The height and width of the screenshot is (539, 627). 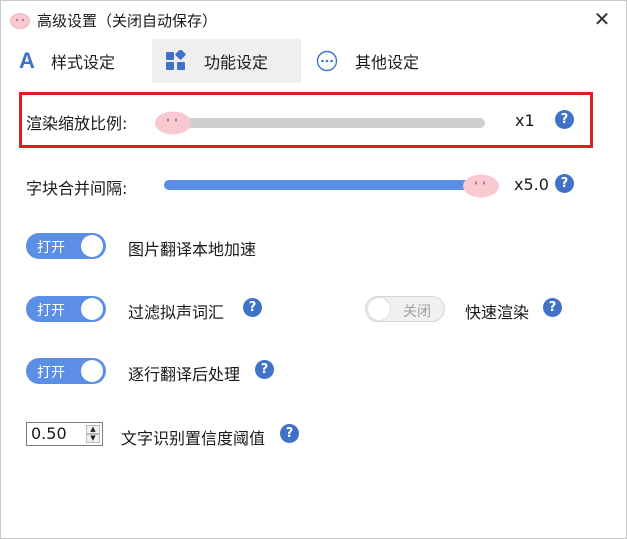 What do you see at coordinates (387, 62) in the screenshot?
I see `tab-label: 其他设定` at bounding box center [387, 62].